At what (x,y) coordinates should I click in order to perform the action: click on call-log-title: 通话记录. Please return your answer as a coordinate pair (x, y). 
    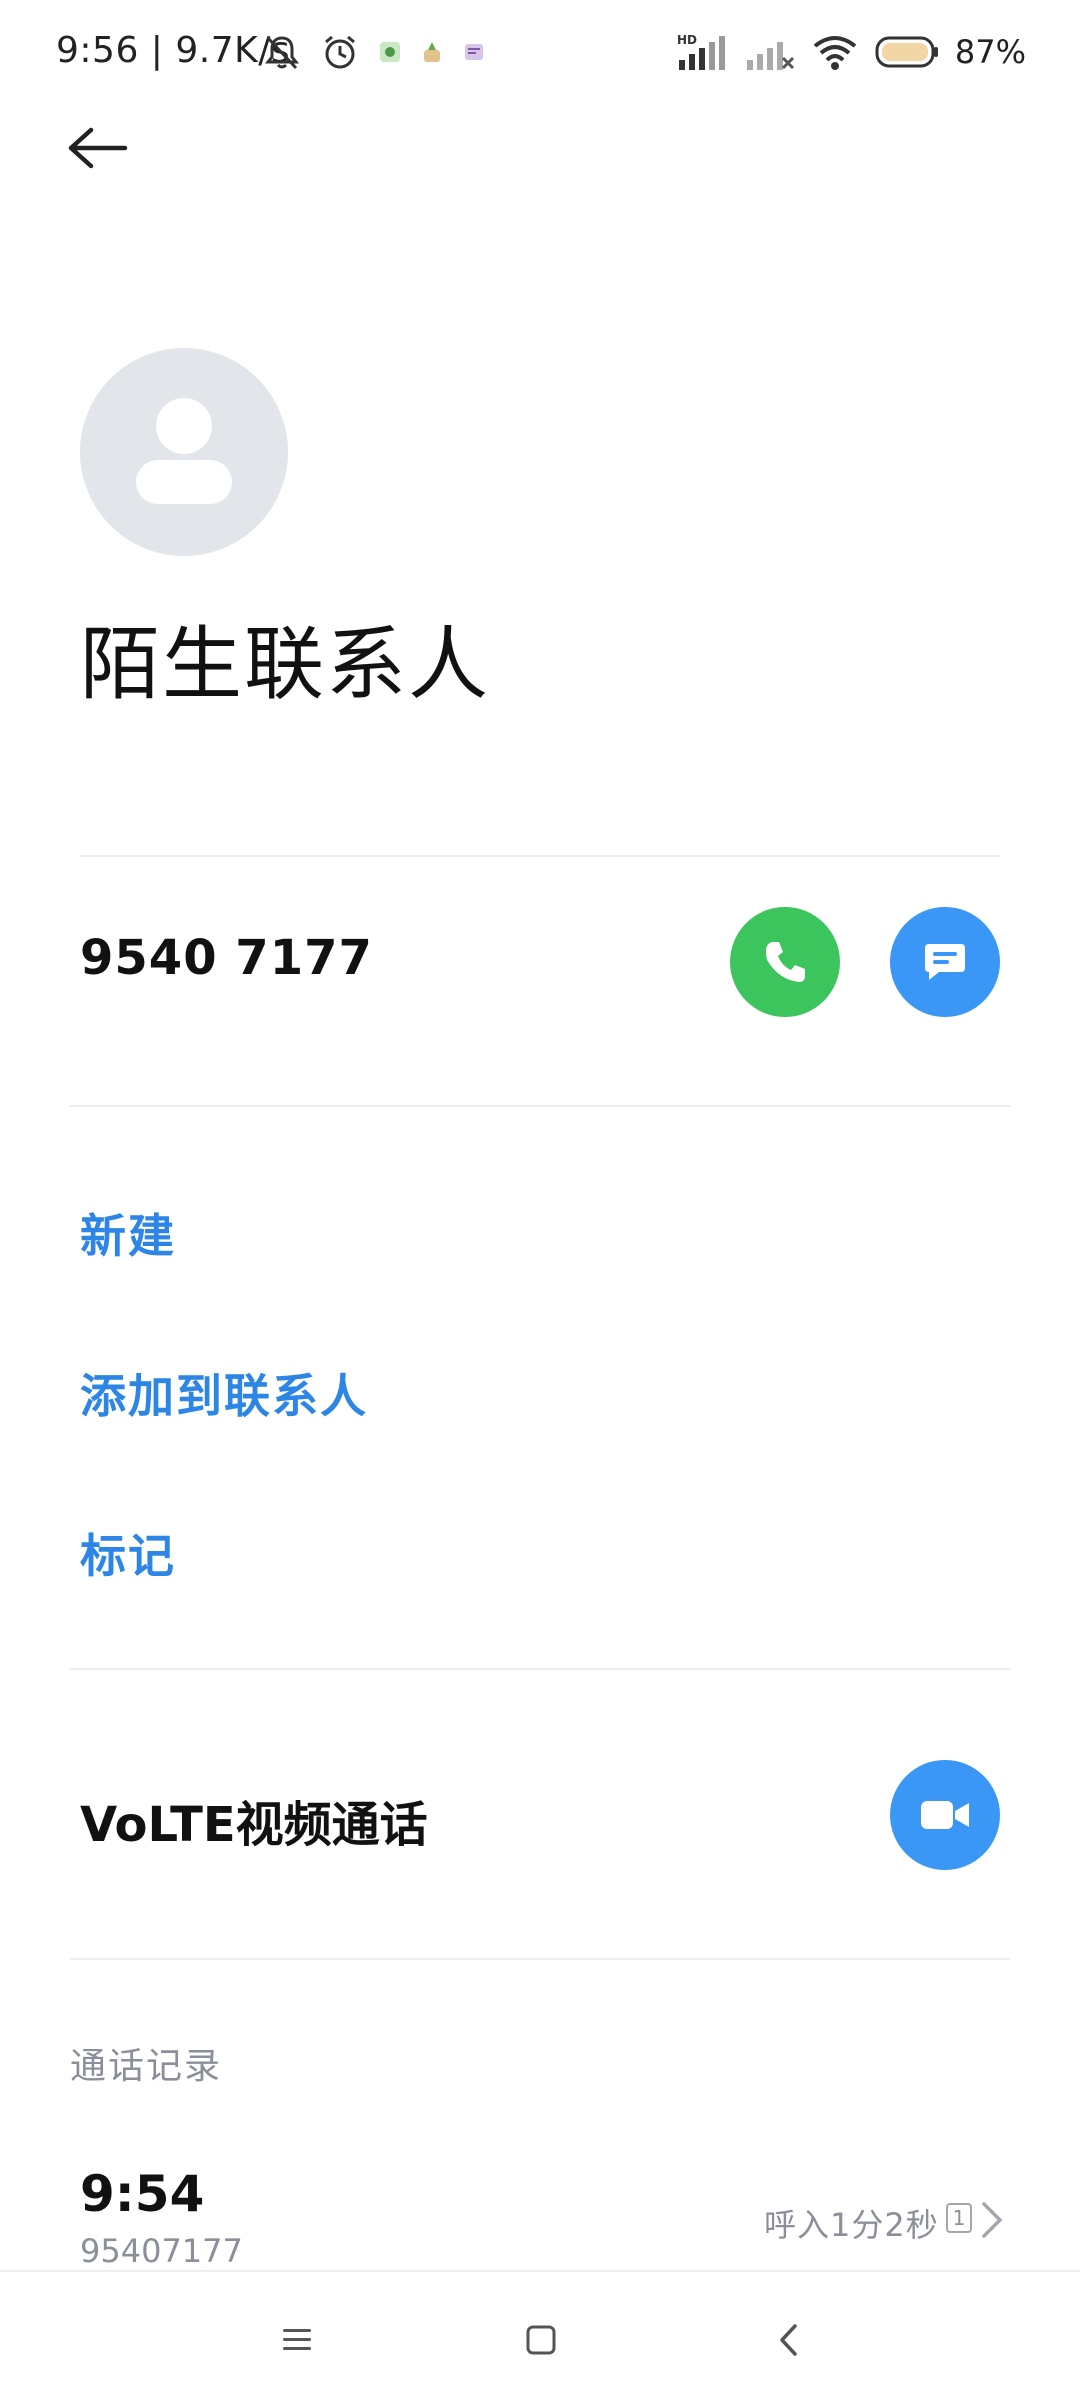
    Looking at the image, I should click on (146, 2066).